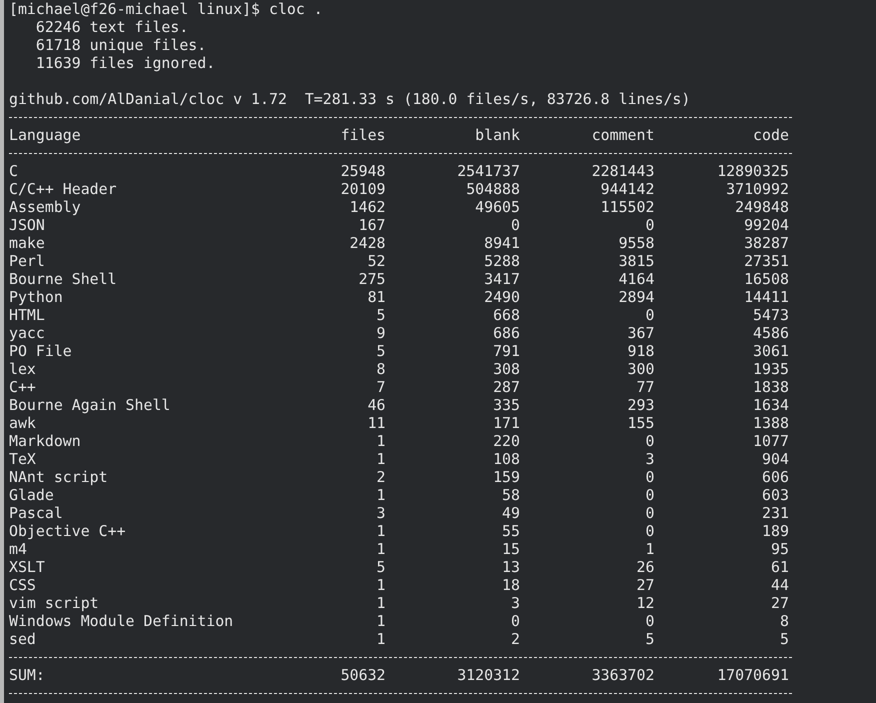 Image resolution: width=876 pixels, height=703 pixels. Describe the element at coordinates (506, 441) in the screenshot. I see `table-cell: 220` at that location.